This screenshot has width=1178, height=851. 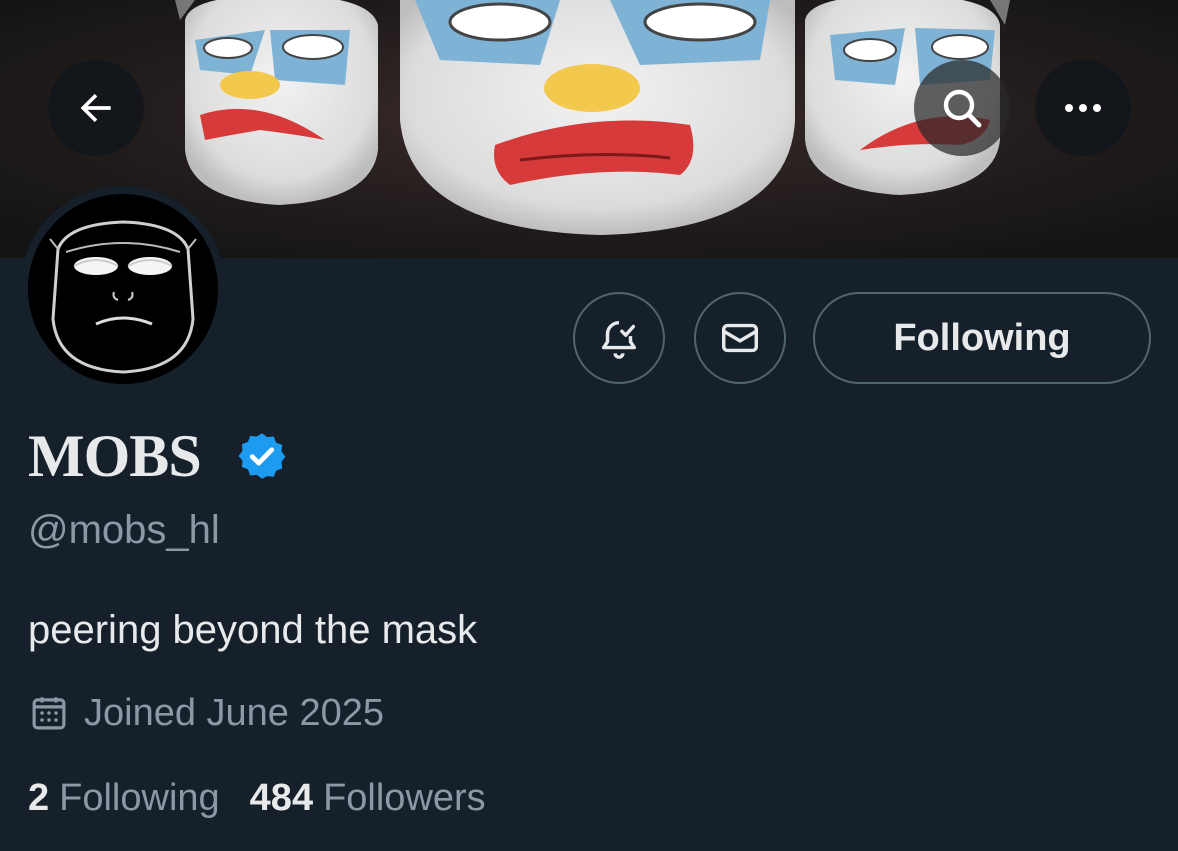 I want to click on followers-stat: 484 Followers, so click(x=368, y=798).